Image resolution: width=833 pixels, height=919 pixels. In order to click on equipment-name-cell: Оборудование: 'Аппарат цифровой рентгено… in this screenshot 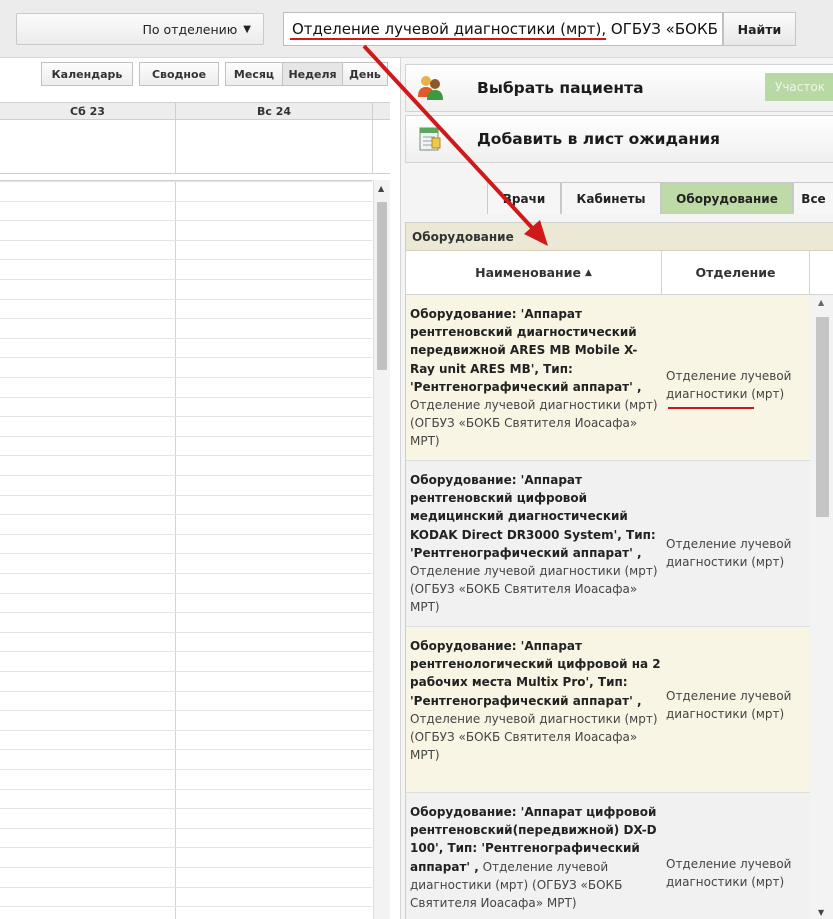, I will do `click(534, 852)`.